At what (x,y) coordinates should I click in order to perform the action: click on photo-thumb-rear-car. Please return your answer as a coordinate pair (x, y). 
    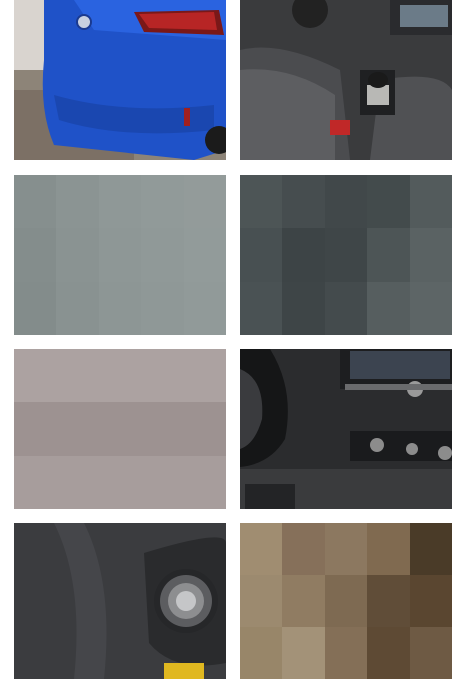
    Looking at the image, I should click on (120, 80).